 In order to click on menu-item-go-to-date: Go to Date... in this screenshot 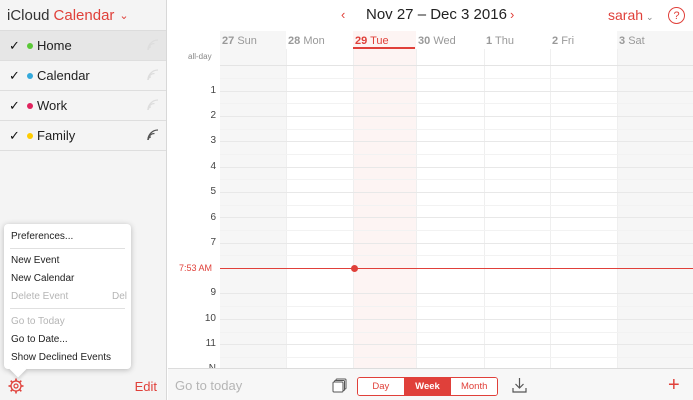, I will do `click(39, 339)`.